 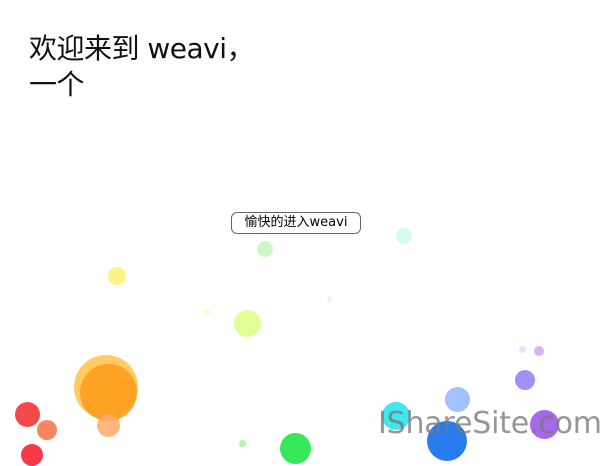 What do you see at coordinates (489, 423) in the screenshot?
I see `site-watermark: IShareSite.com` at bounding box center [489, 423].